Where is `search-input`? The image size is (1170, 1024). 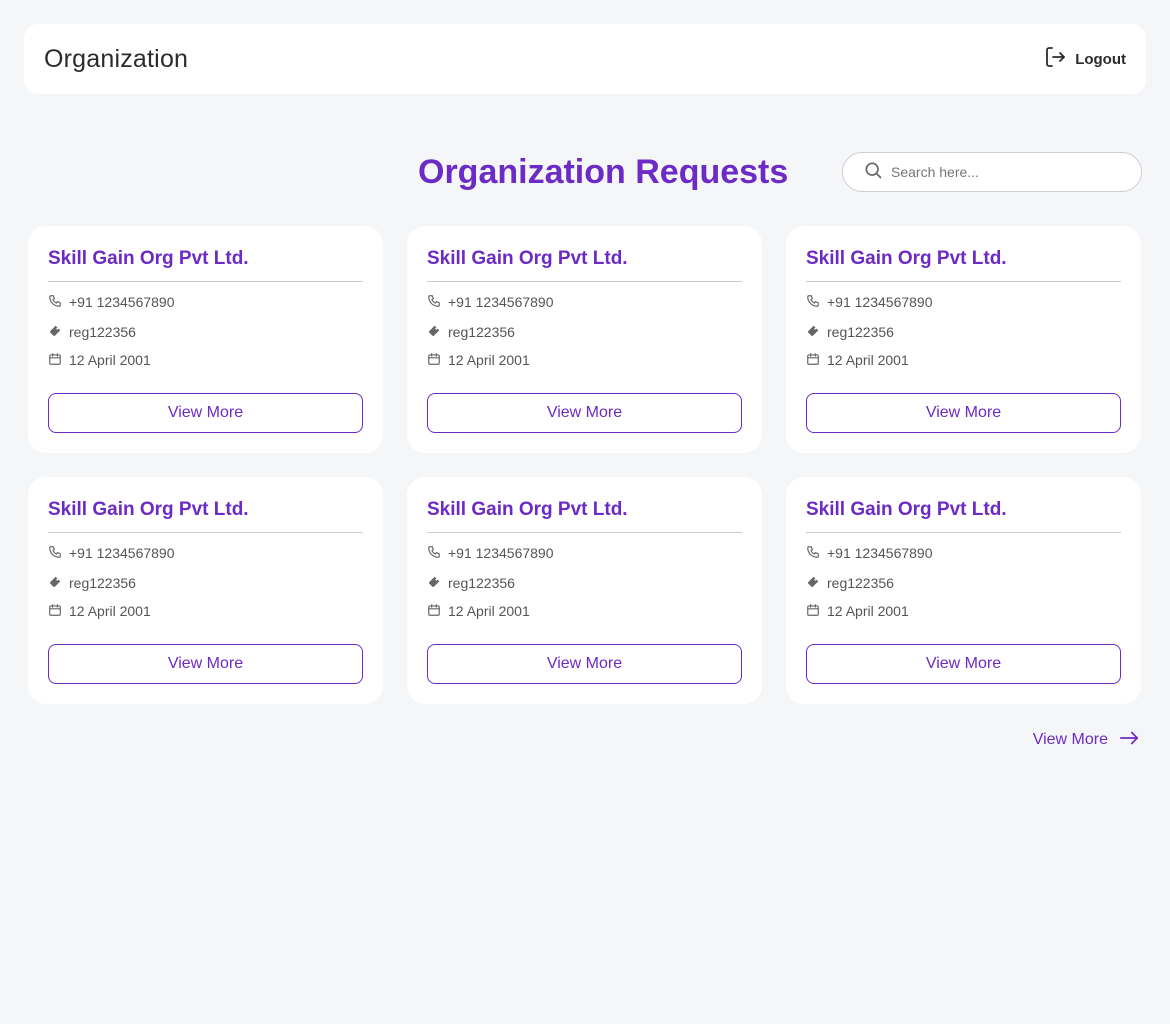
search-input is located at coordinates (1001, 172).